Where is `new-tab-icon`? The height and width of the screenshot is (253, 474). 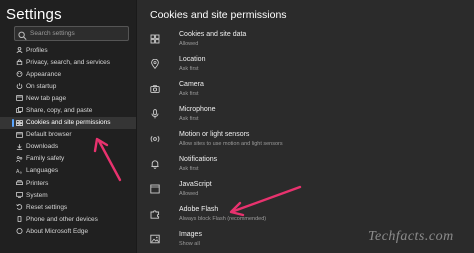 new-tab-icon is located at coordinates (19, 98).